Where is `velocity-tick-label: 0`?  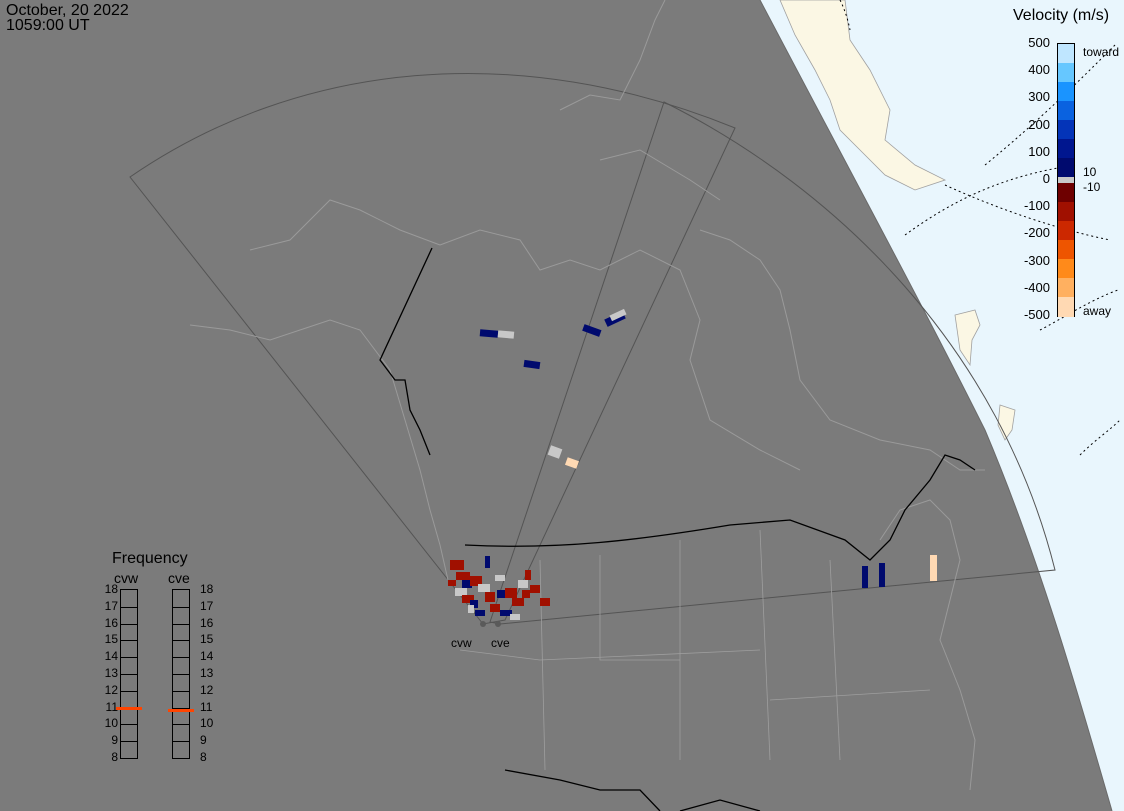 velocity-tick-label: 0 is located at coordinates (1046, 178).